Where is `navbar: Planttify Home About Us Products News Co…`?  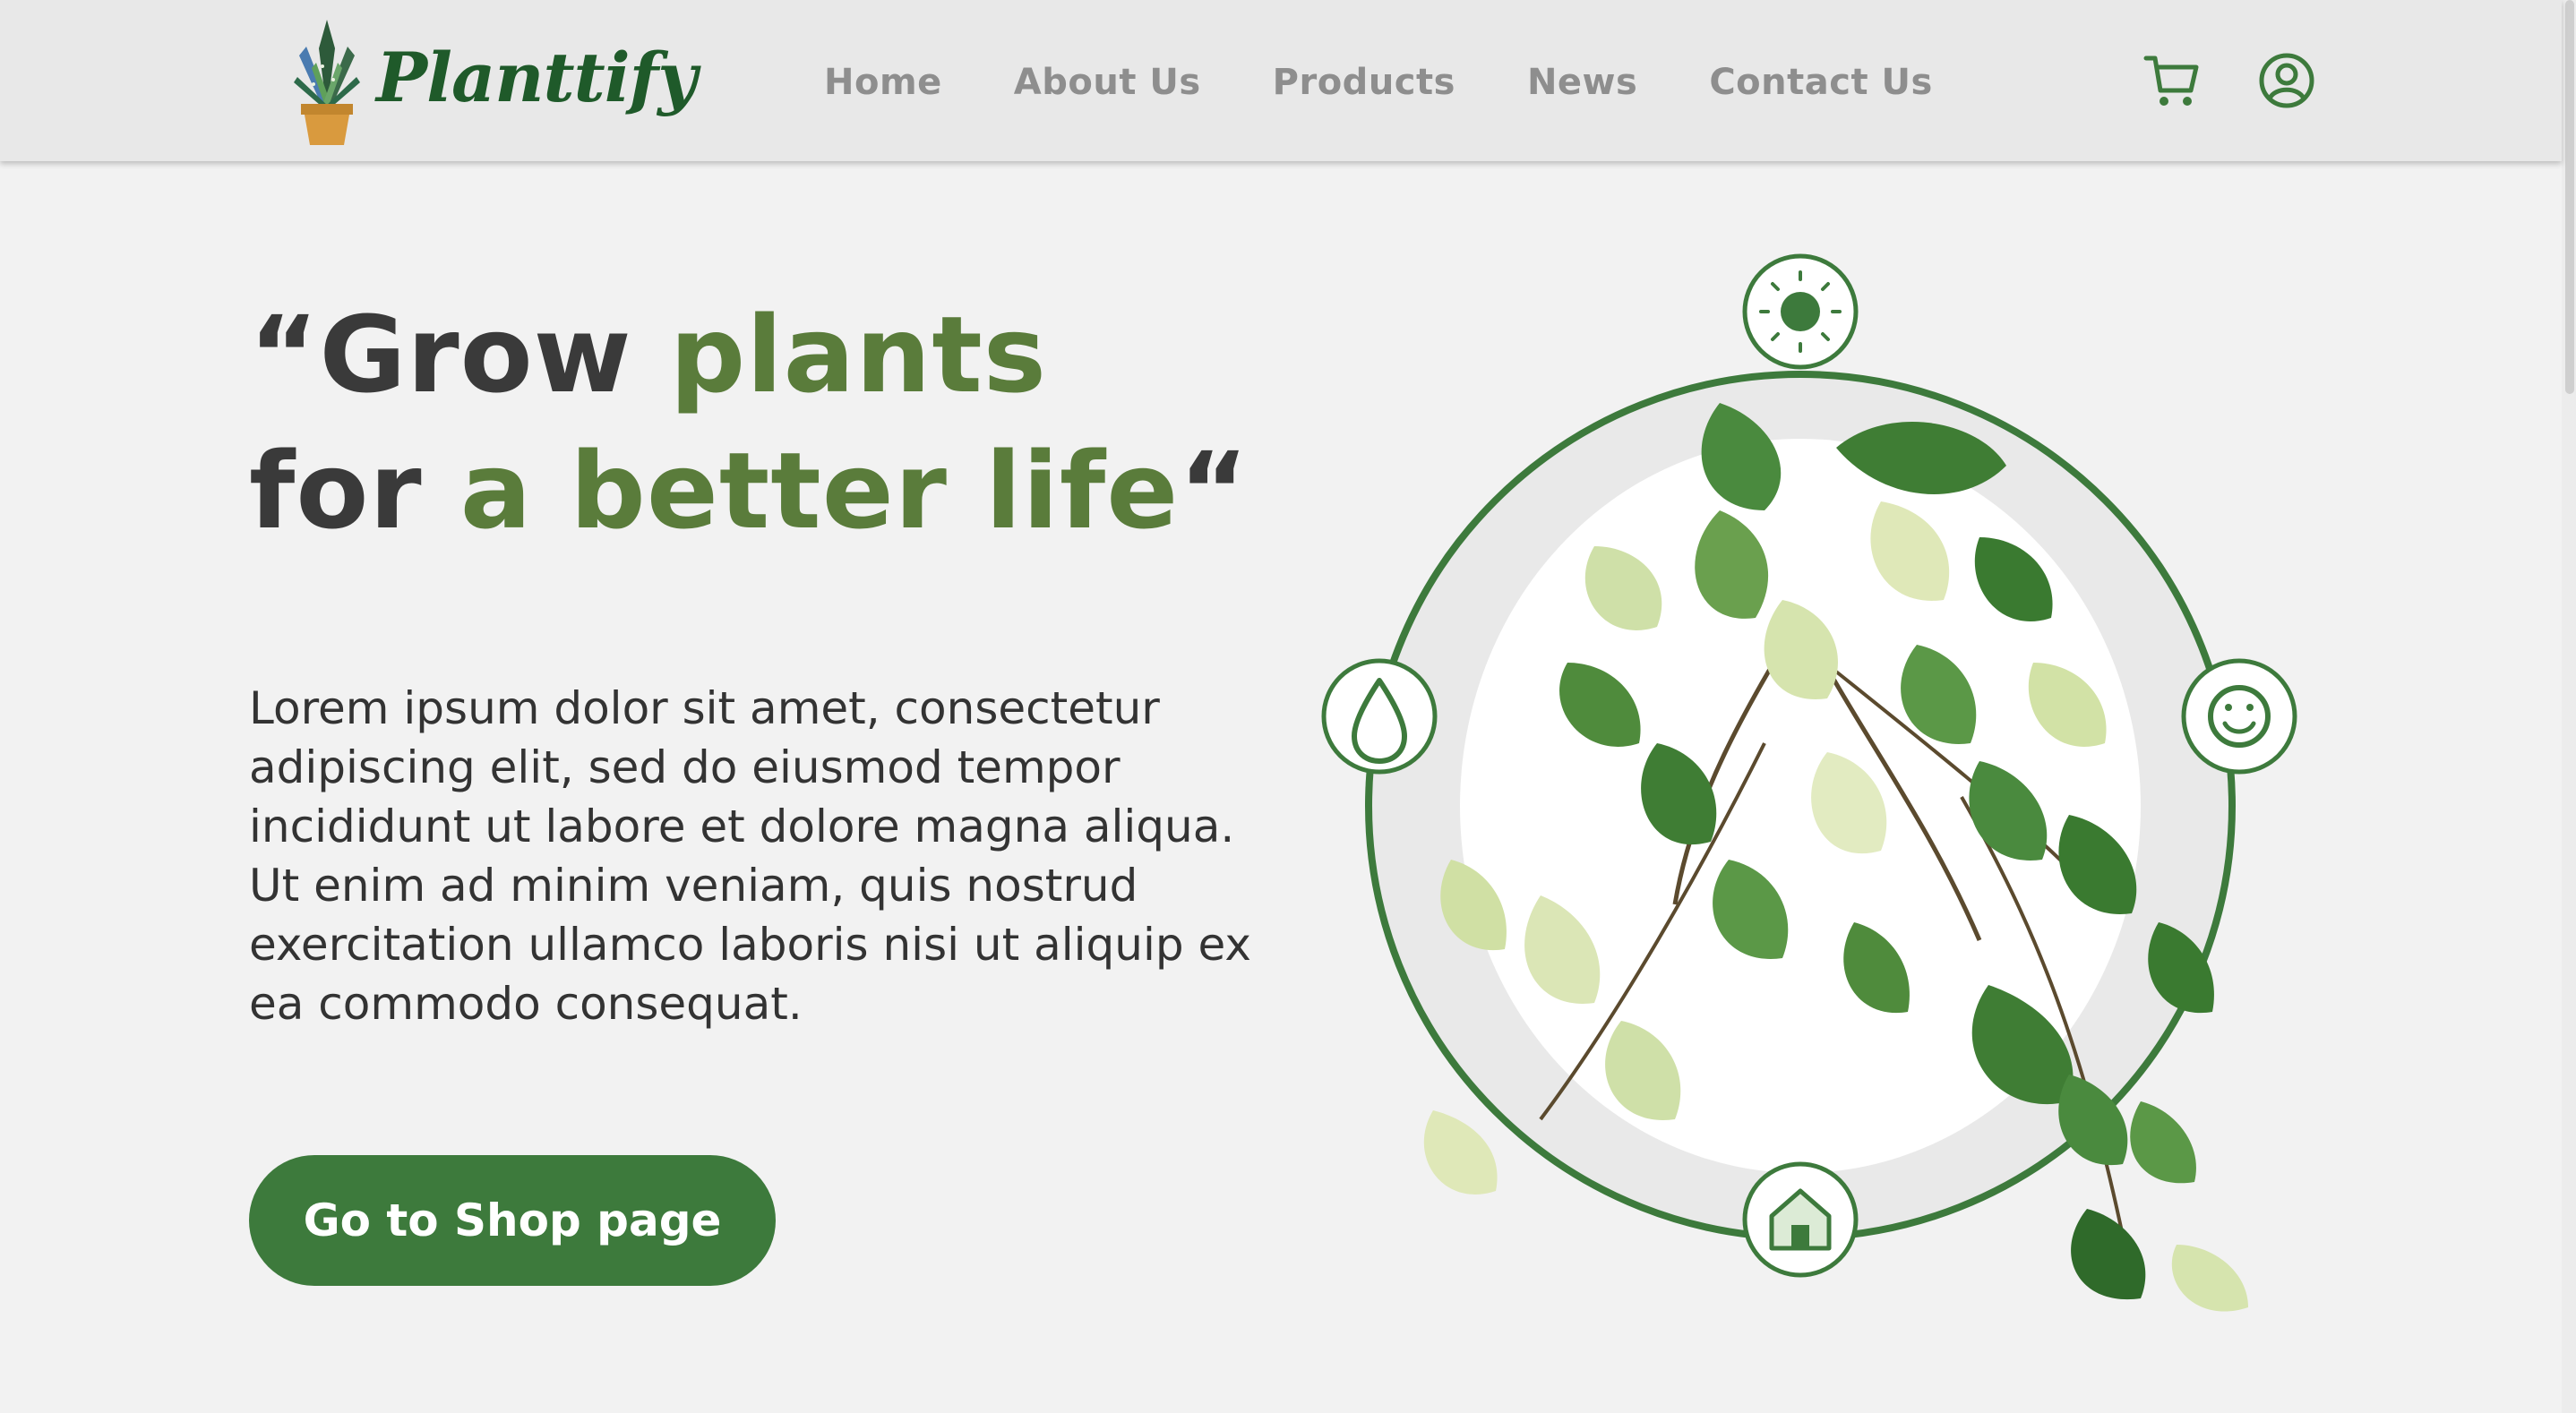
navbar: Planttify Home About Us Products News Co… is located at coordinates (1281, 80).